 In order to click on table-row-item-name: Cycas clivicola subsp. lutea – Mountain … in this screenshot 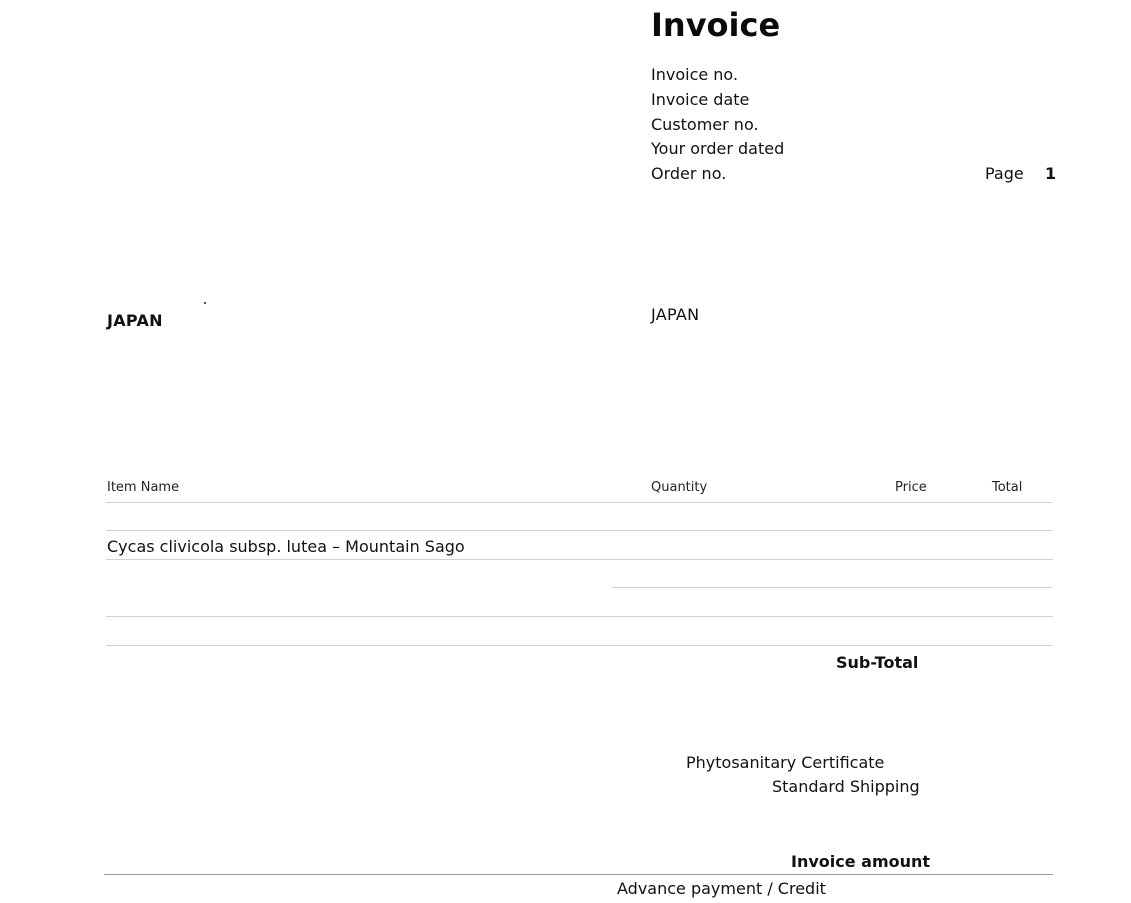, I will do `click(286, 546)`.